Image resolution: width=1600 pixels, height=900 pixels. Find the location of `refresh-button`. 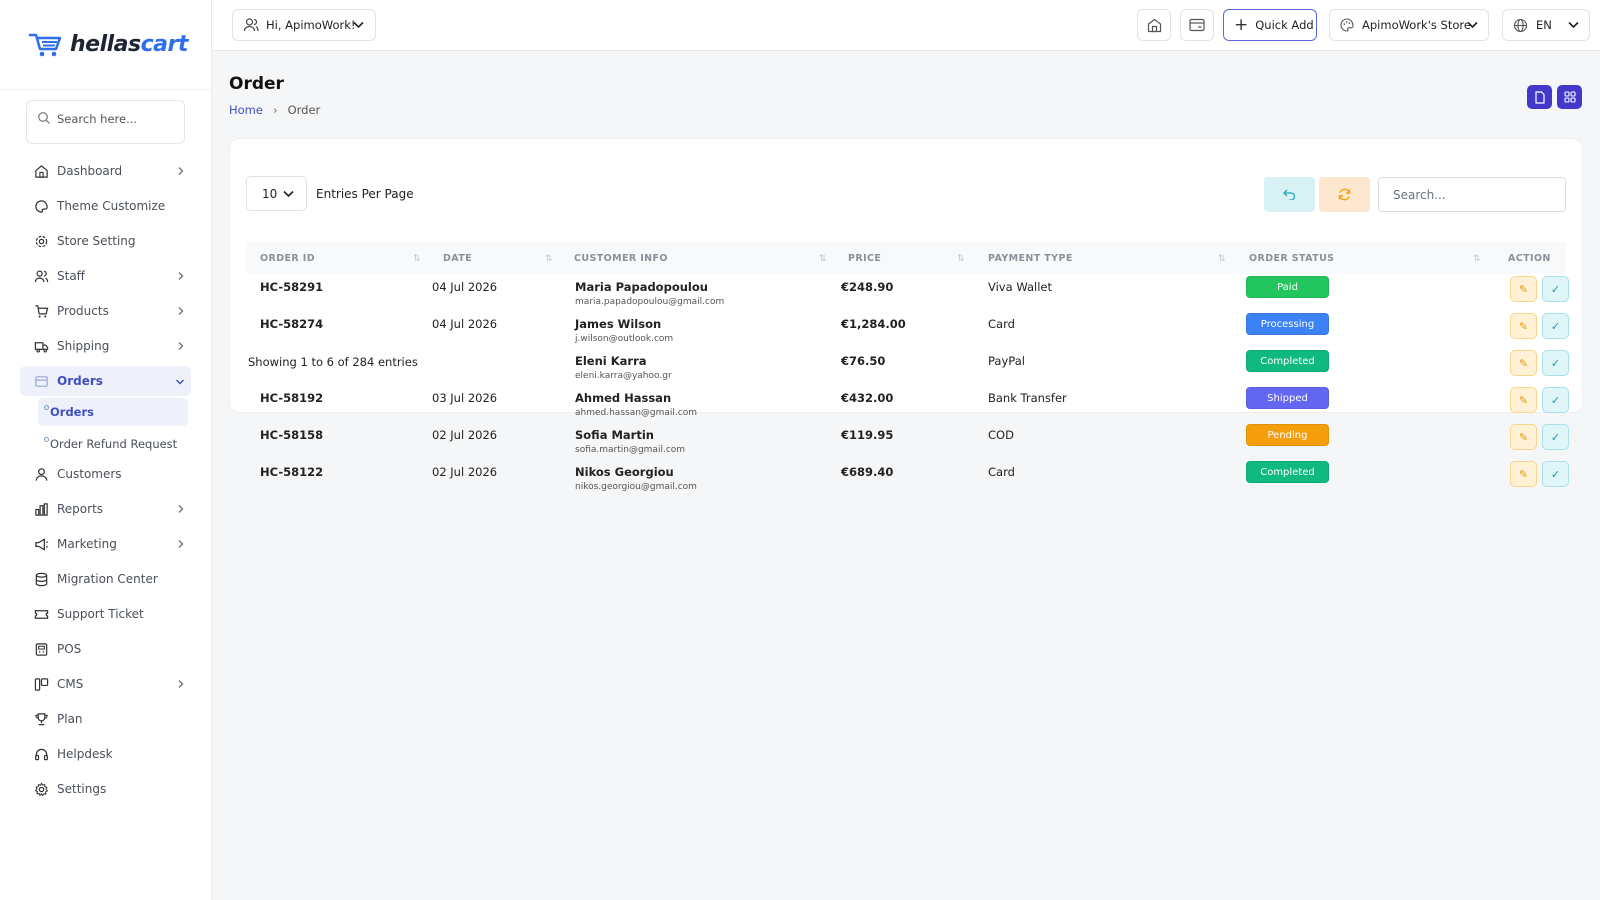

refresh-button is located at coordinates (1344, 194).